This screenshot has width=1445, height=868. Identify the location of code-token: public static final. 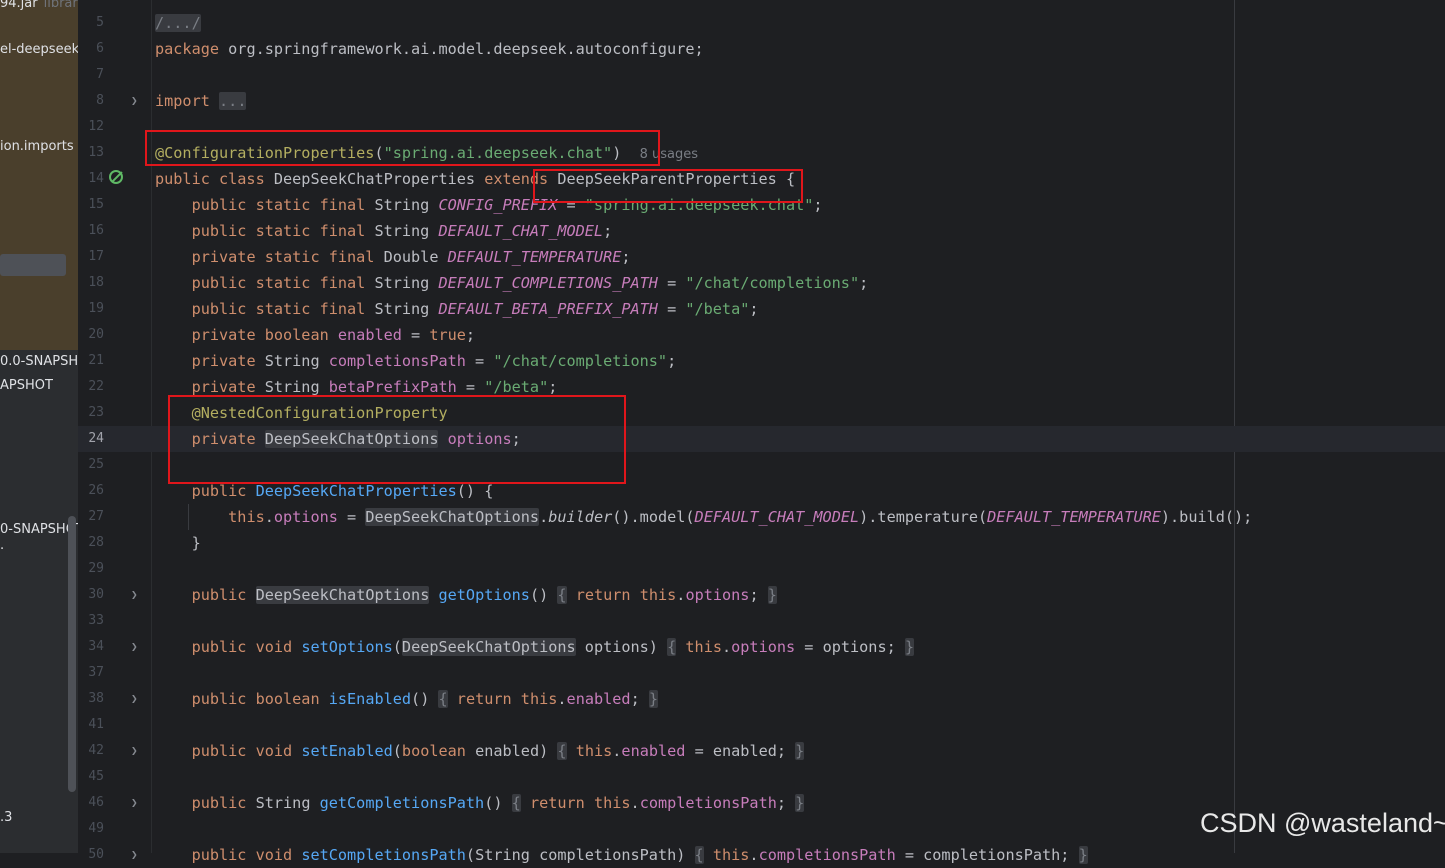
(278, 309).